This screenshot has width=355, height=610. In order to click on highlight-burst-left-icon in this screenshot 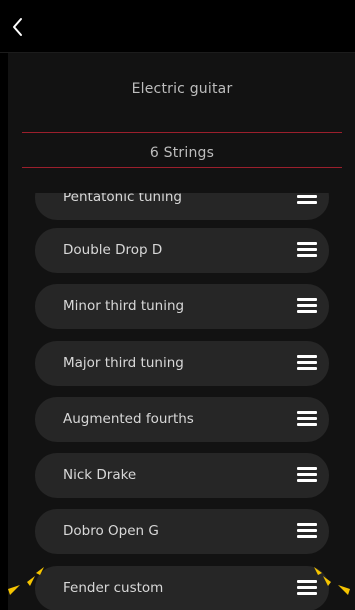, I will do `click(26, 581)`.